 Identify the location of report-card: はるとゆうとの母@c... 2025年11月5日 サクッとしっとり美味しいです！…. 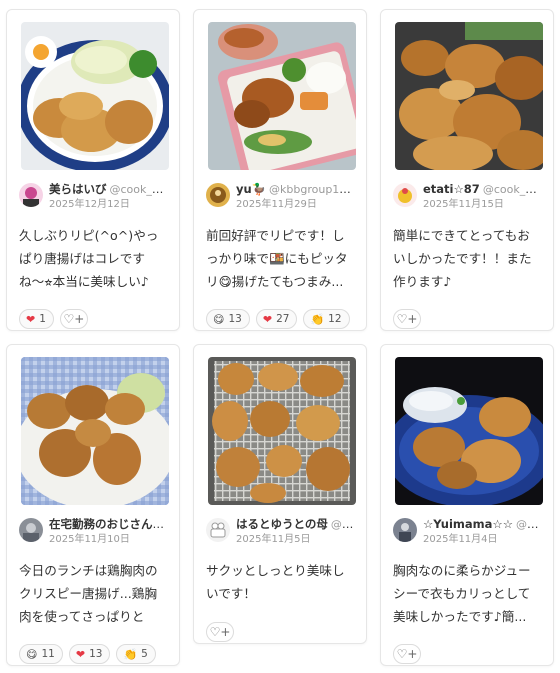
(280, 494).